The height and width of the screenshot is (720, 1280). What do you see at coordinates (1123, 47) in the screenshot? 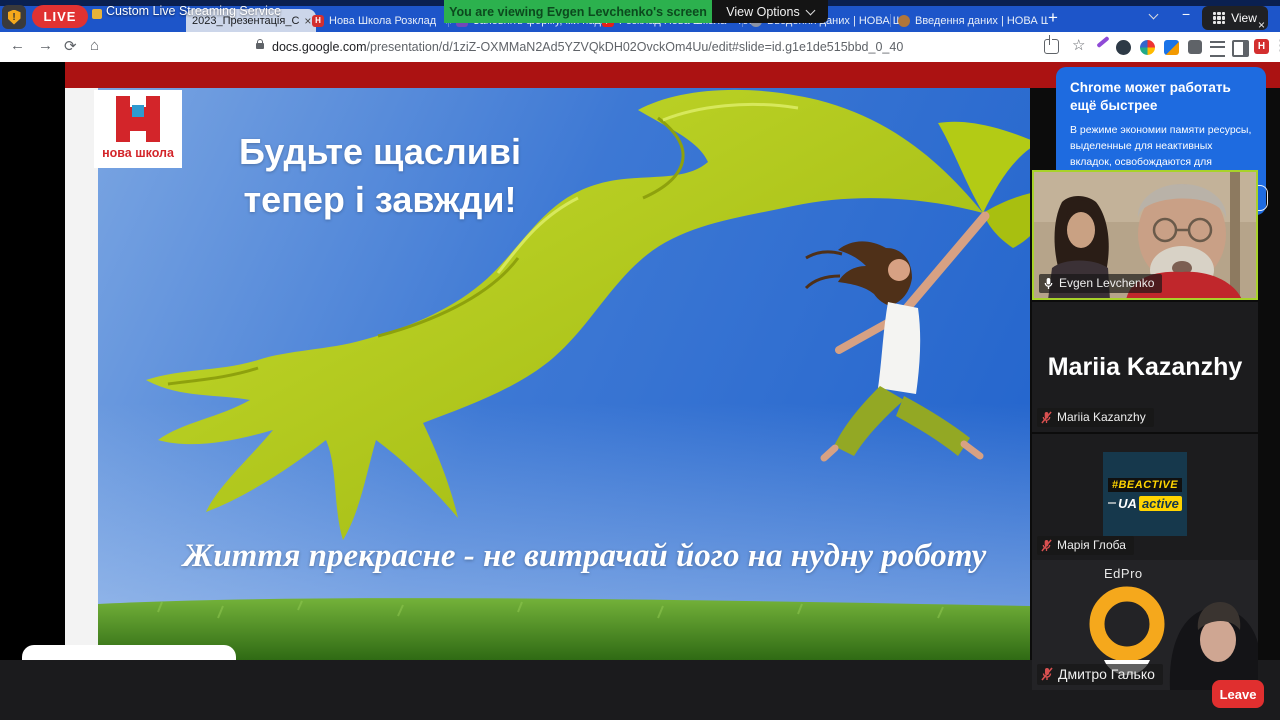
I see `dark-extension-icon` at bounding box center [1123, 47].